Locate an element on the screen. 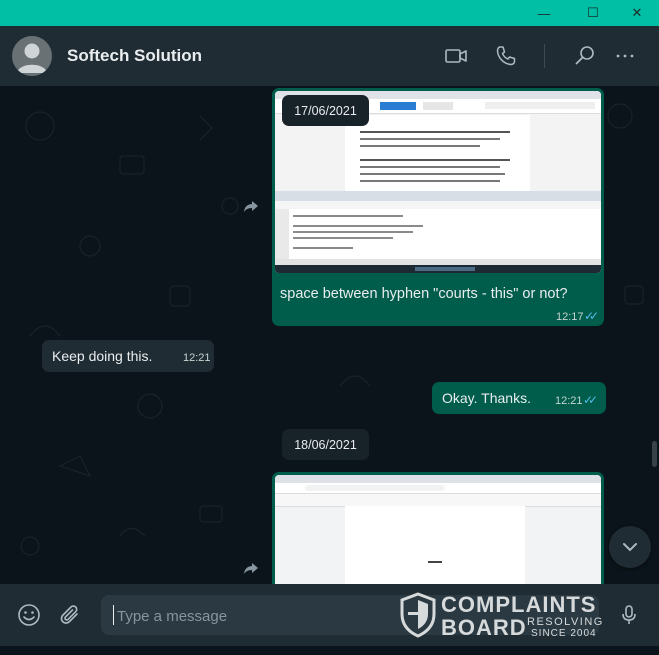 This screenshot has height=655, width=659. default-avatar-icon is located at coordinates (32, 58).